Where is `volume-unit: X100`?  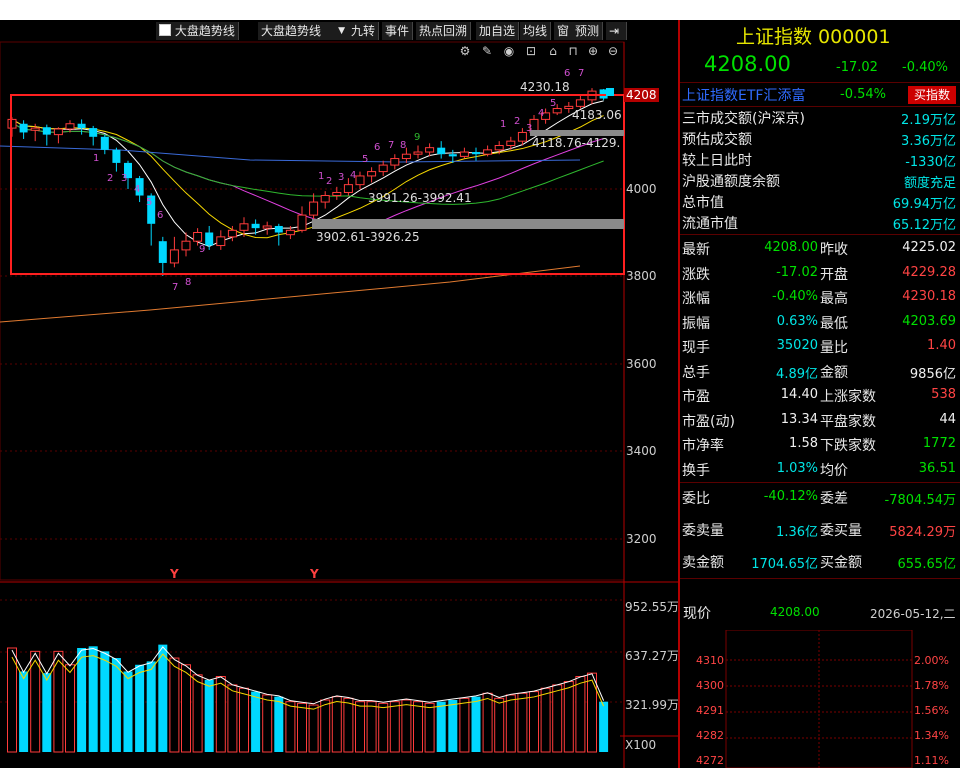 volume-unit: X100 is located at coordinates (641, 745).